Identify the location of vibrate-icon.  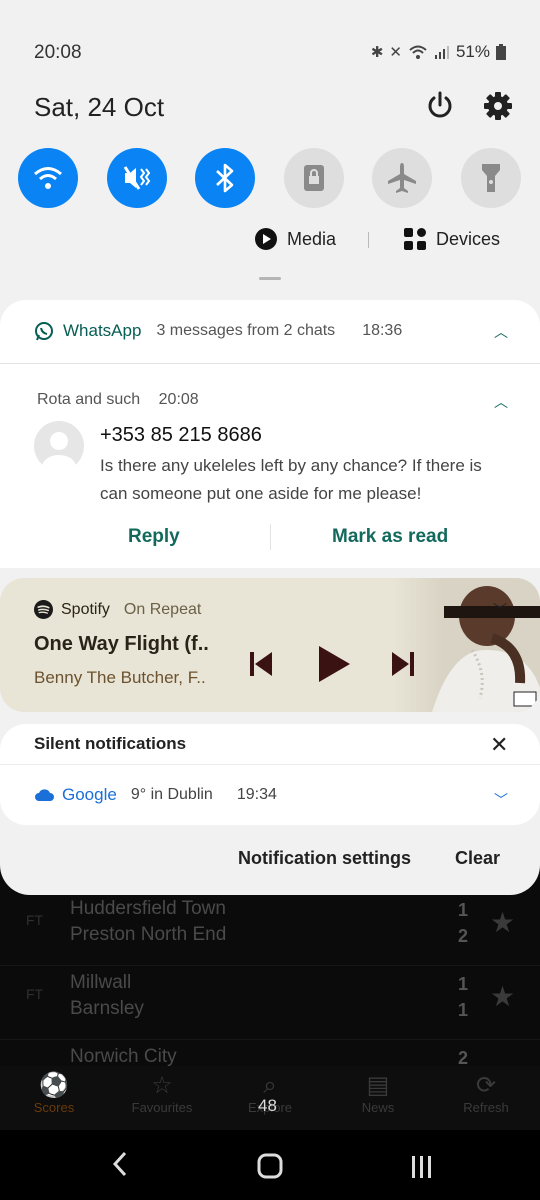
(137, 178).